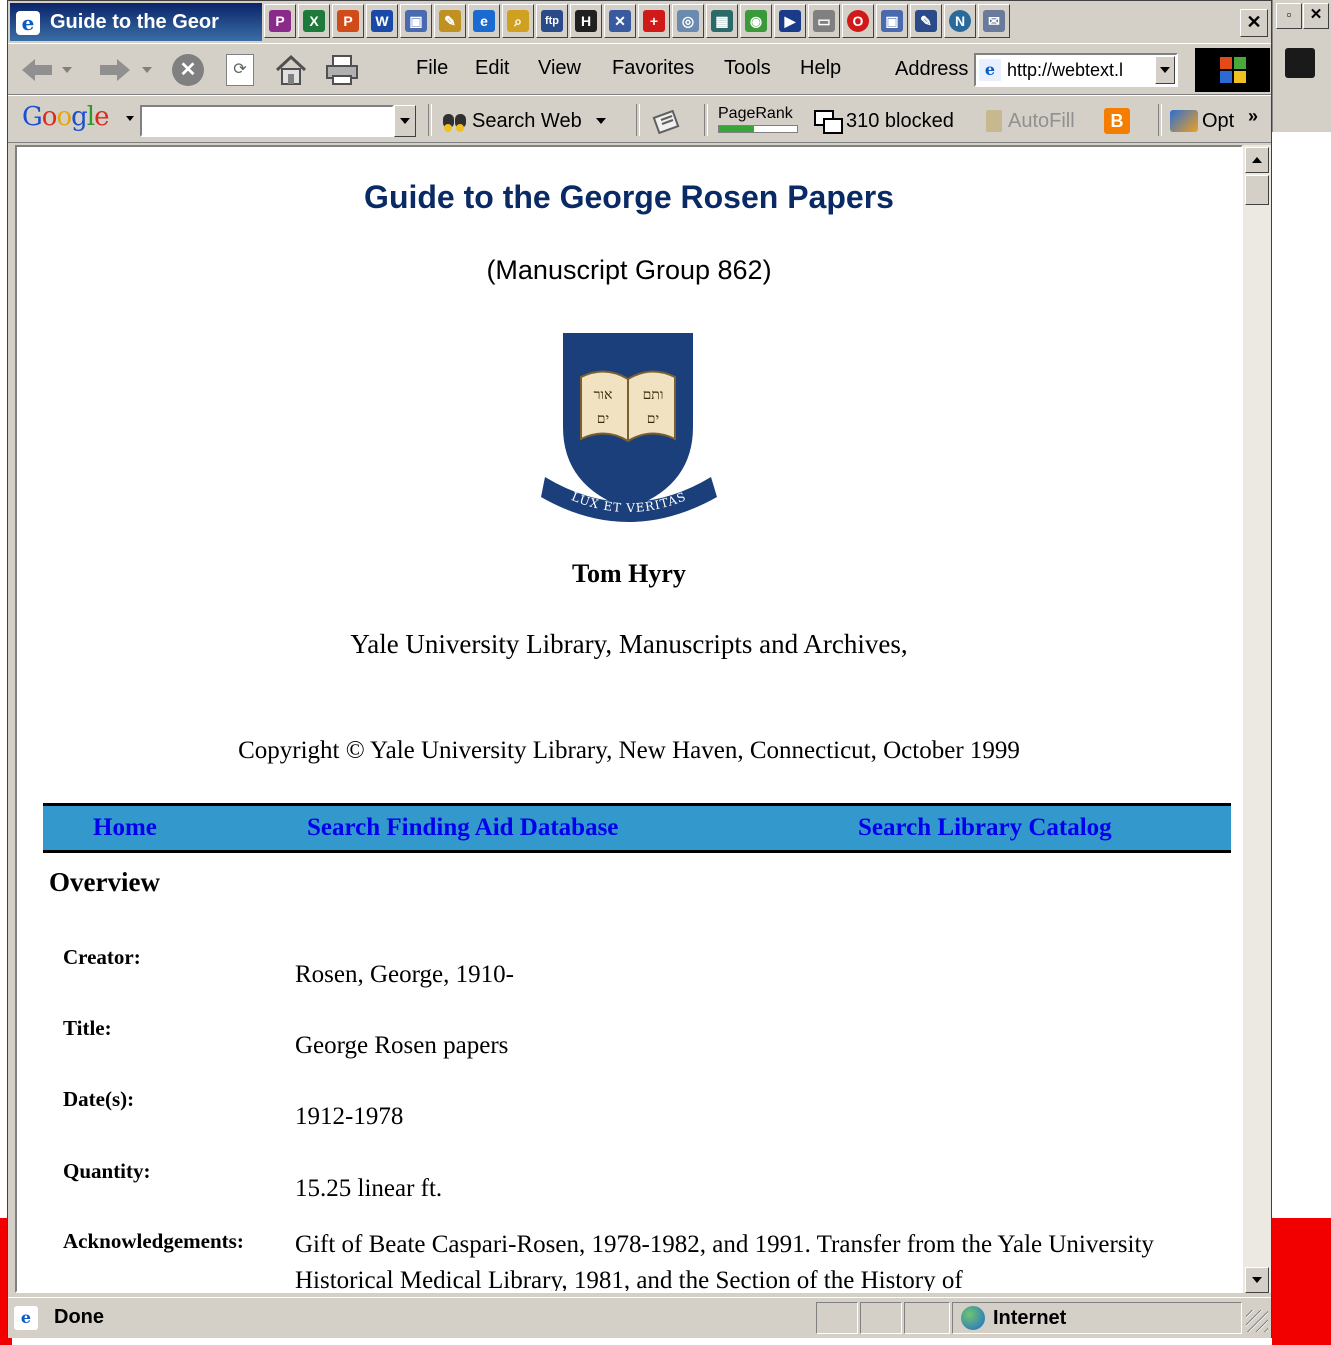 Image resolution: width=1331 pixels, height=1345 pixels. What do you see at coordinates (994, 121) in the screenshot?
I see `autofill-icon` at bounding box center [994, 121].